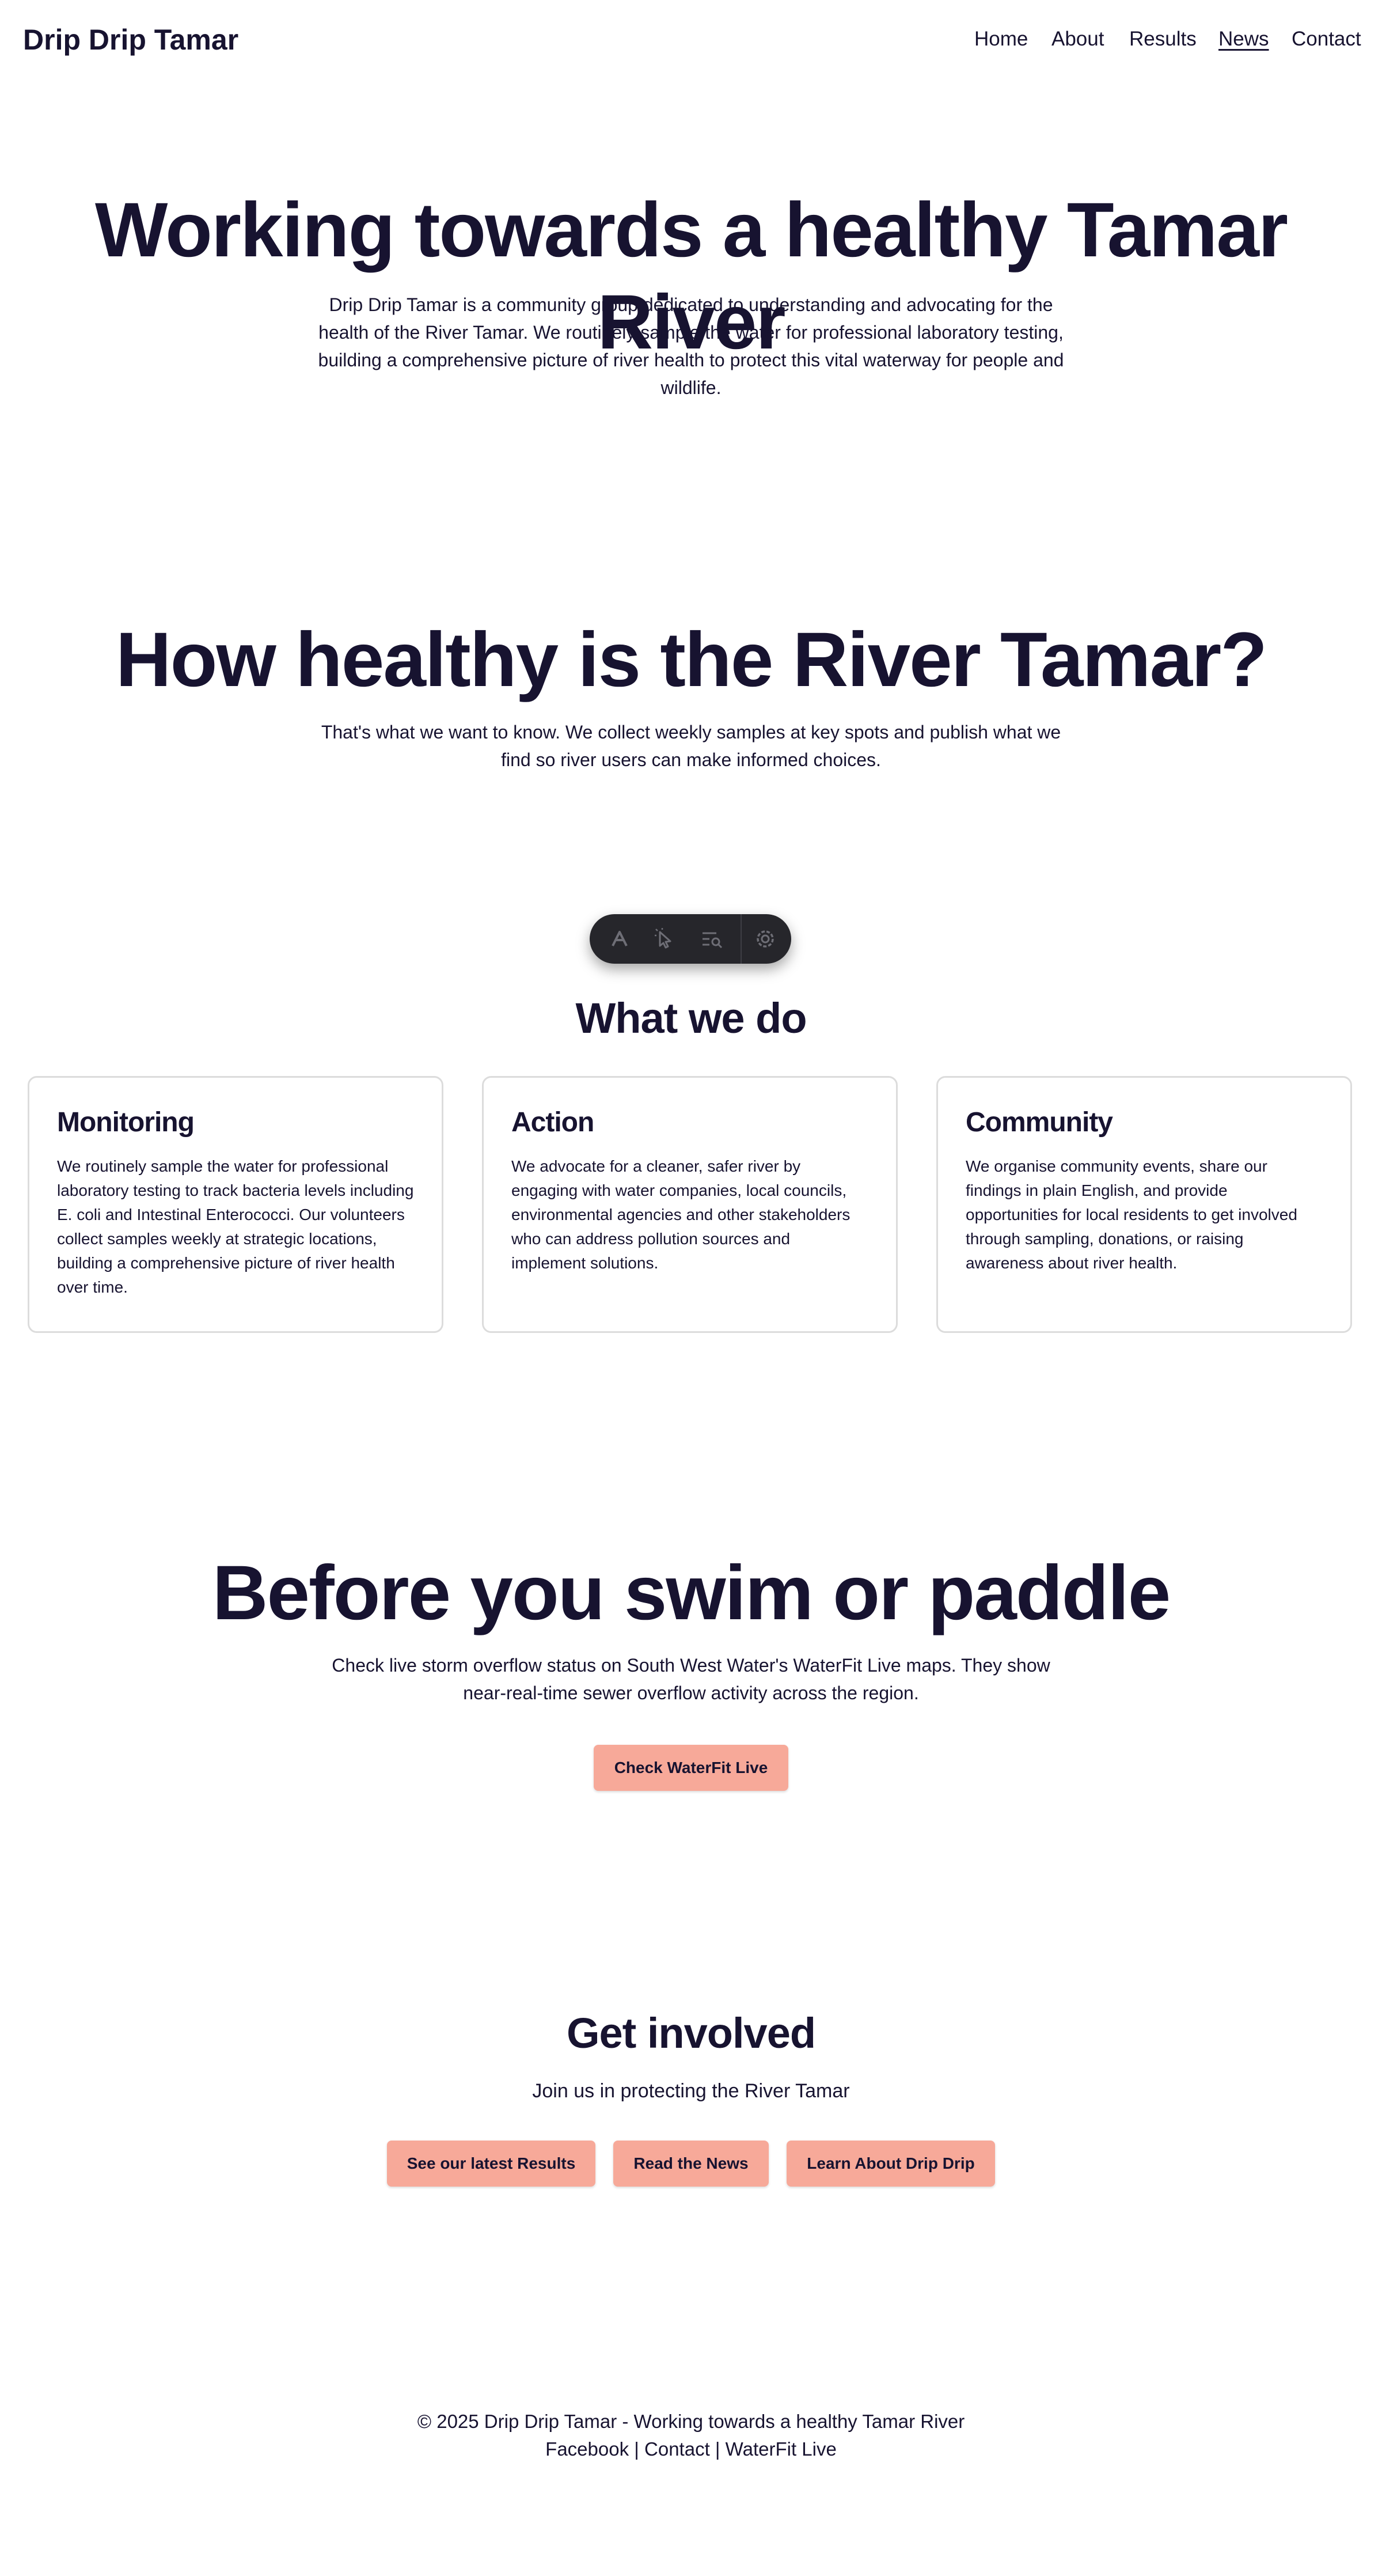 This screenshot has height=2576, width=1382. I want to click on footer-links: Facebook | Contact | WaterFit Live, so click(691, 2449).